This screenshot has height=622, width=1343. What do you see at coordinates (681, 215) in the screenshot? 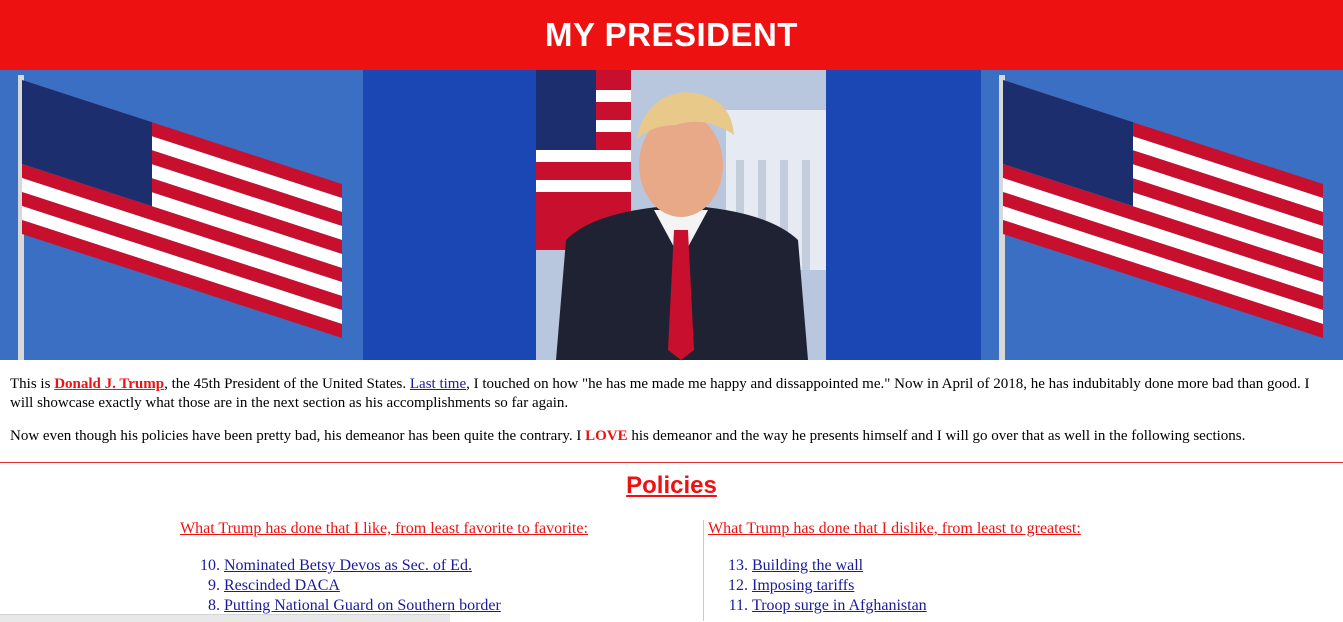
I see `president-portrait` at bounding box center [681, 215].